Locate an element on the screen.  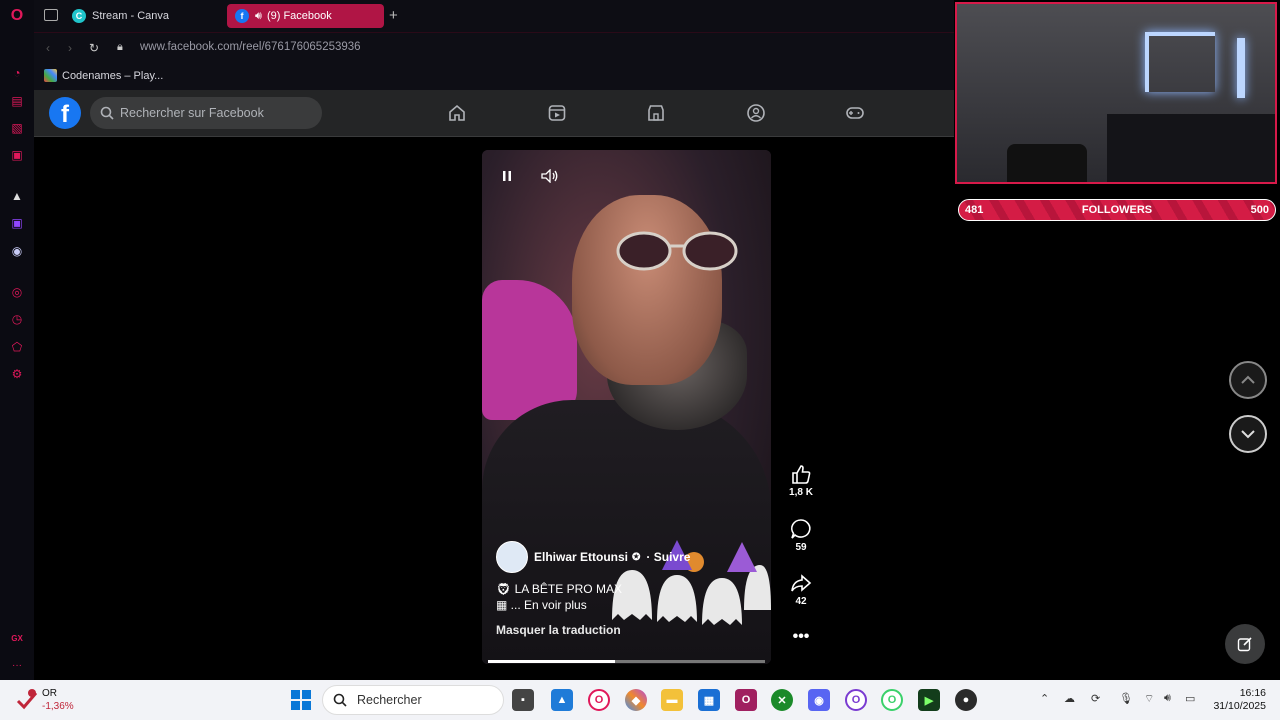
reload-button: ↻ is located at coordinates (94, 48).